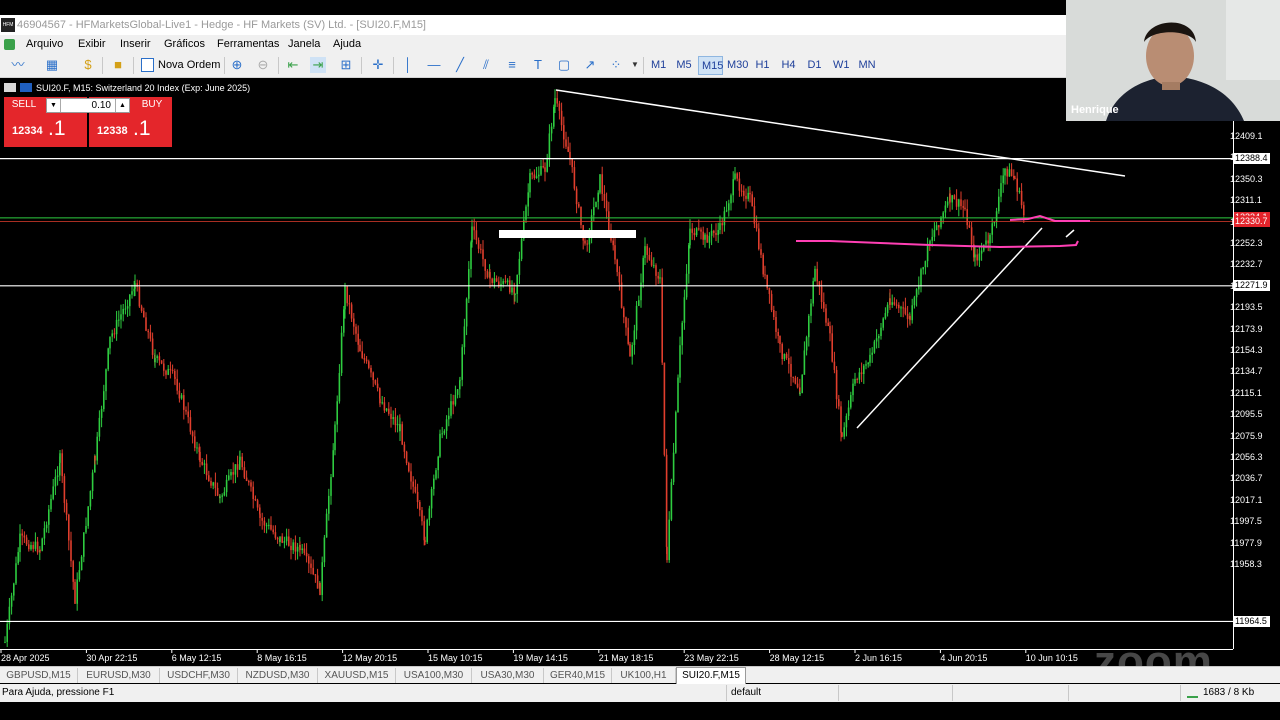 The height and width of the screenshot is (720, 1280). I want to click on fibonacci-icon: ≡, so click(512, 65).